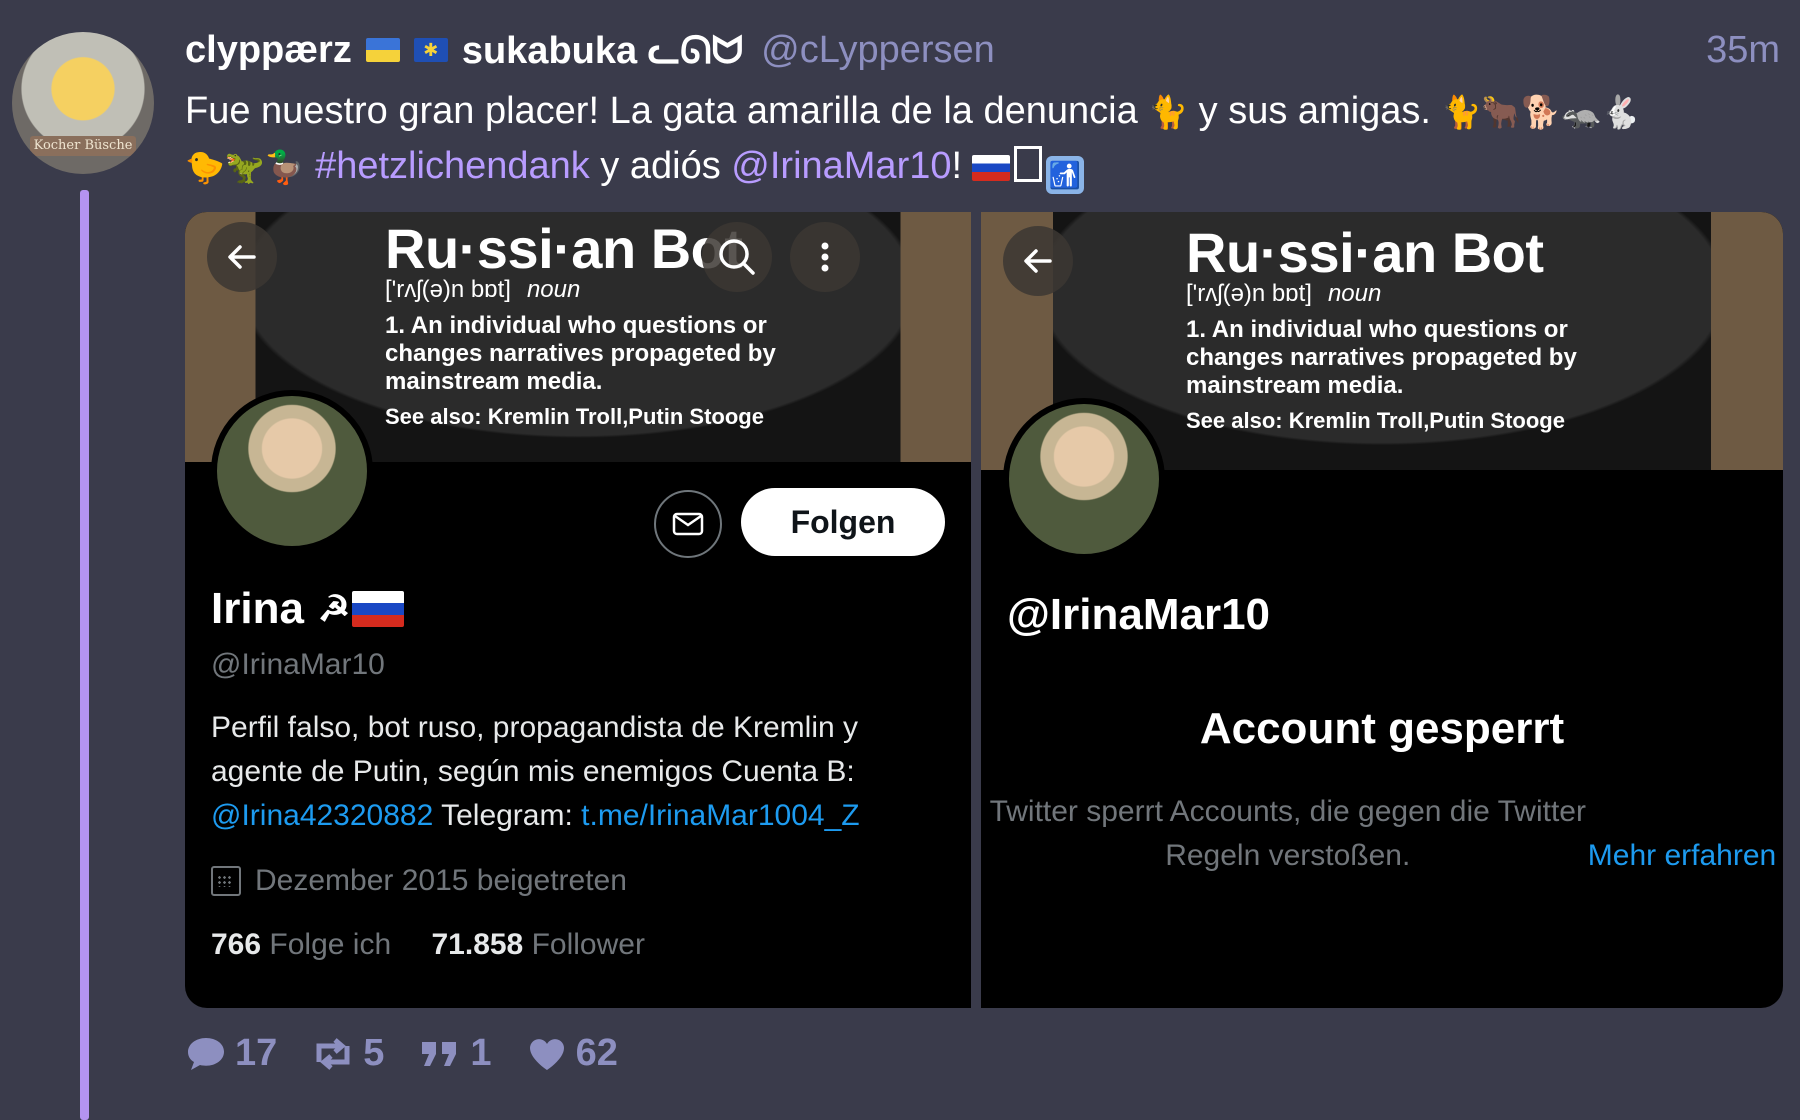 Image resolution: width=1800 pixels, height=1120 pixels. I want to click on mention-link: @IrinaMar10, so click(841, 166).